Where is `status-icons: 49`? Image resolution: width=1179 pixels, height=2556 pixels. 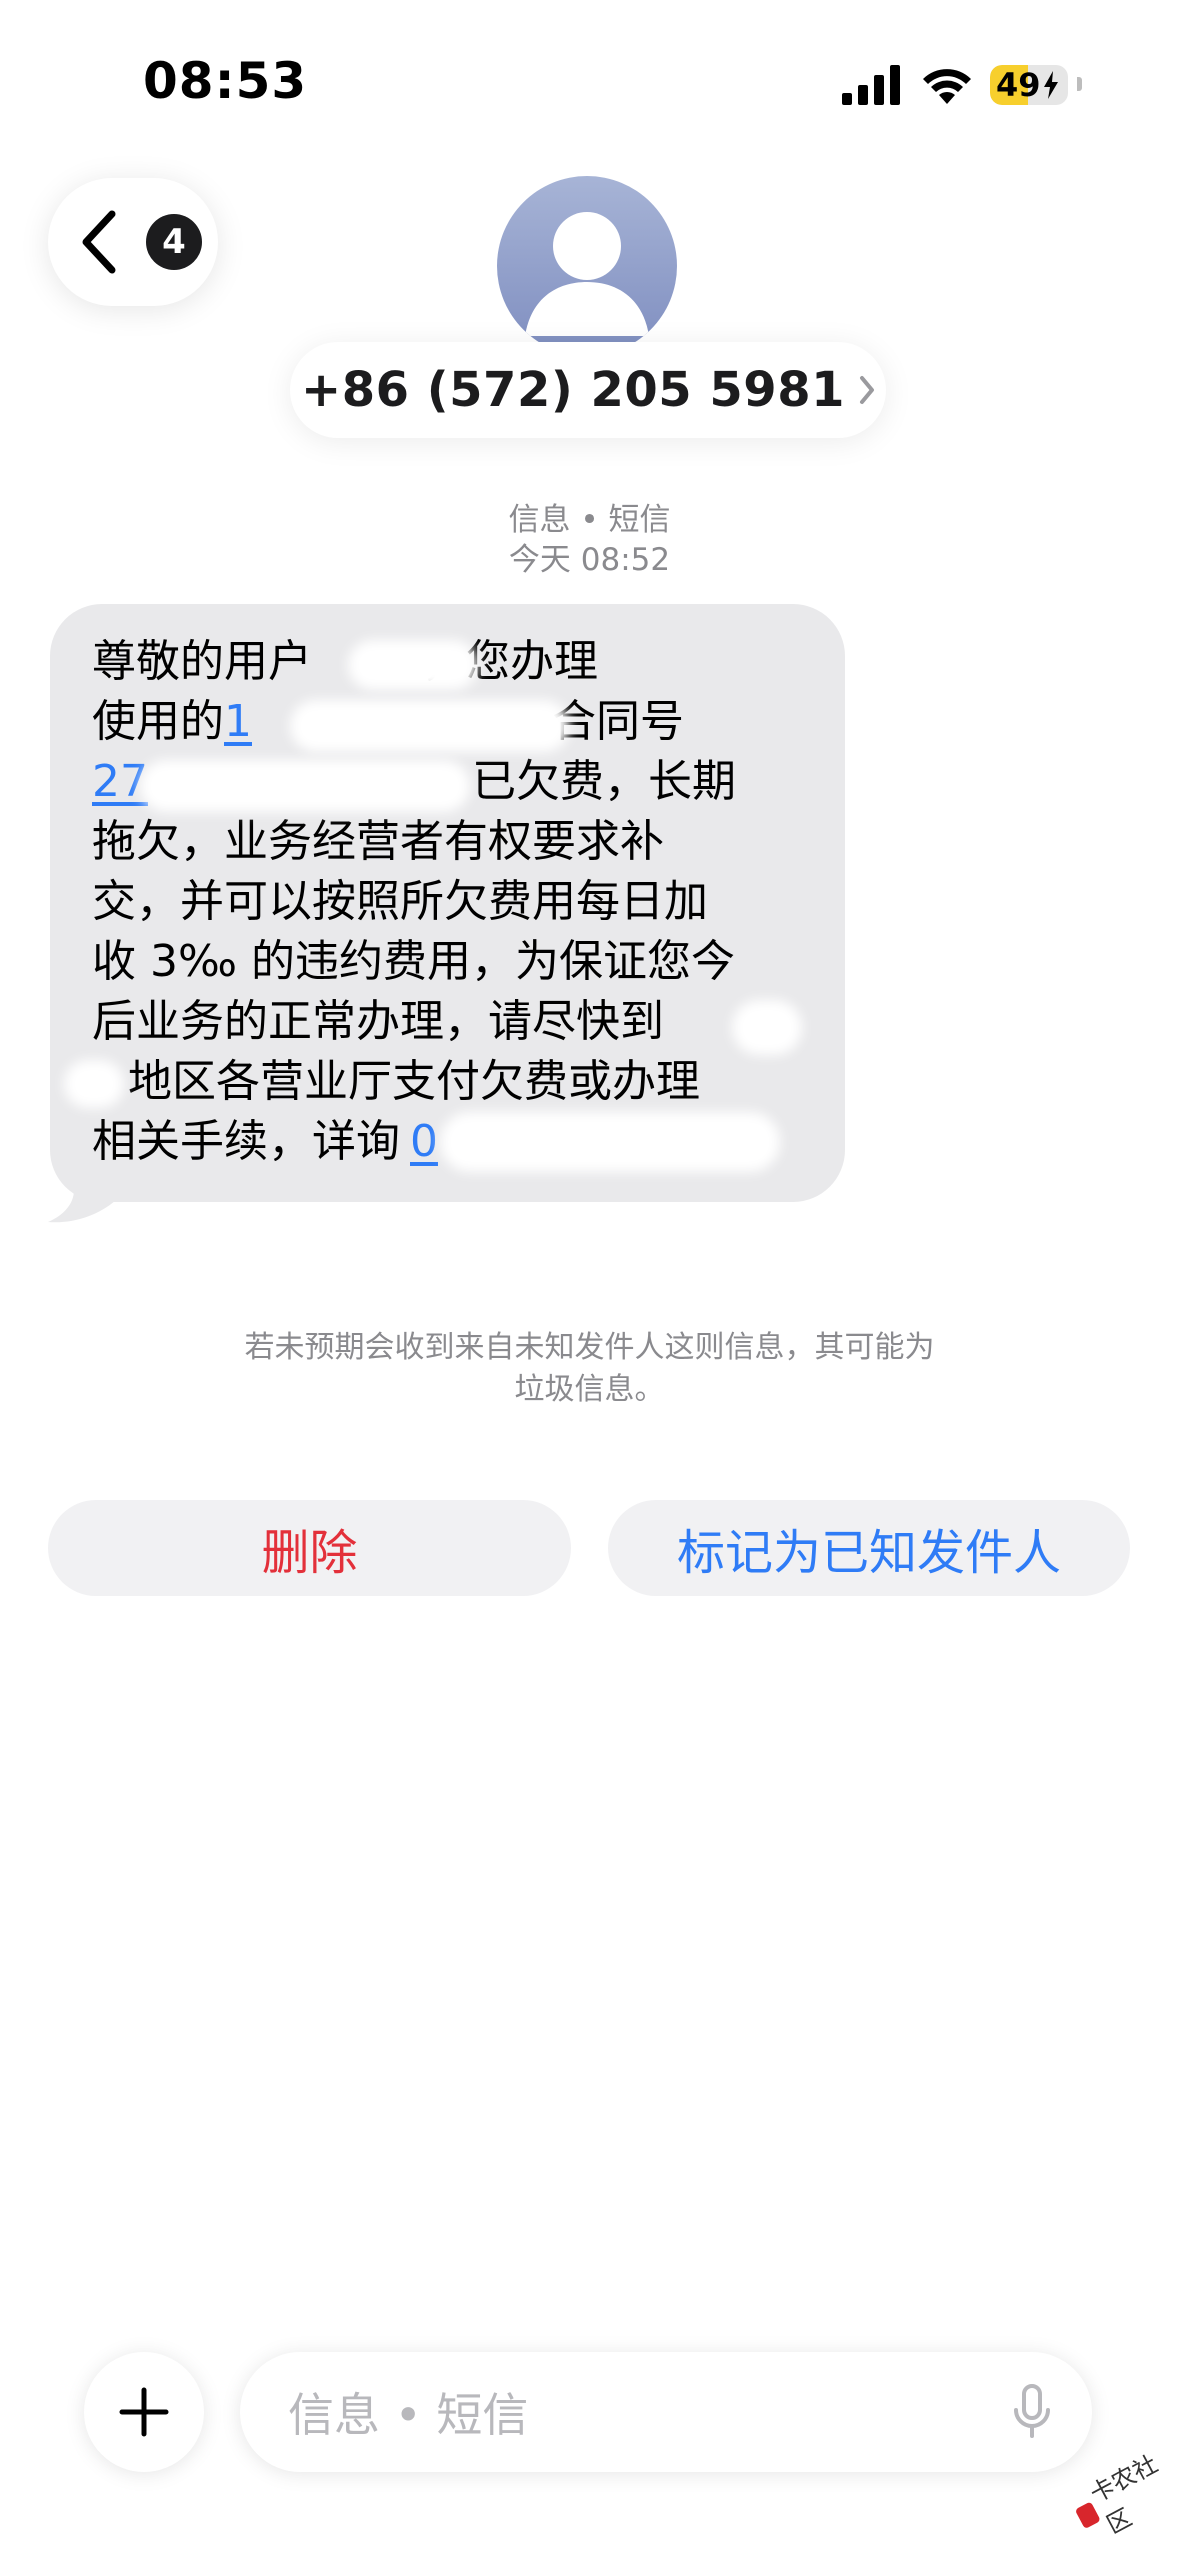
status-icons: 49 is located at coordinates (955, 85).